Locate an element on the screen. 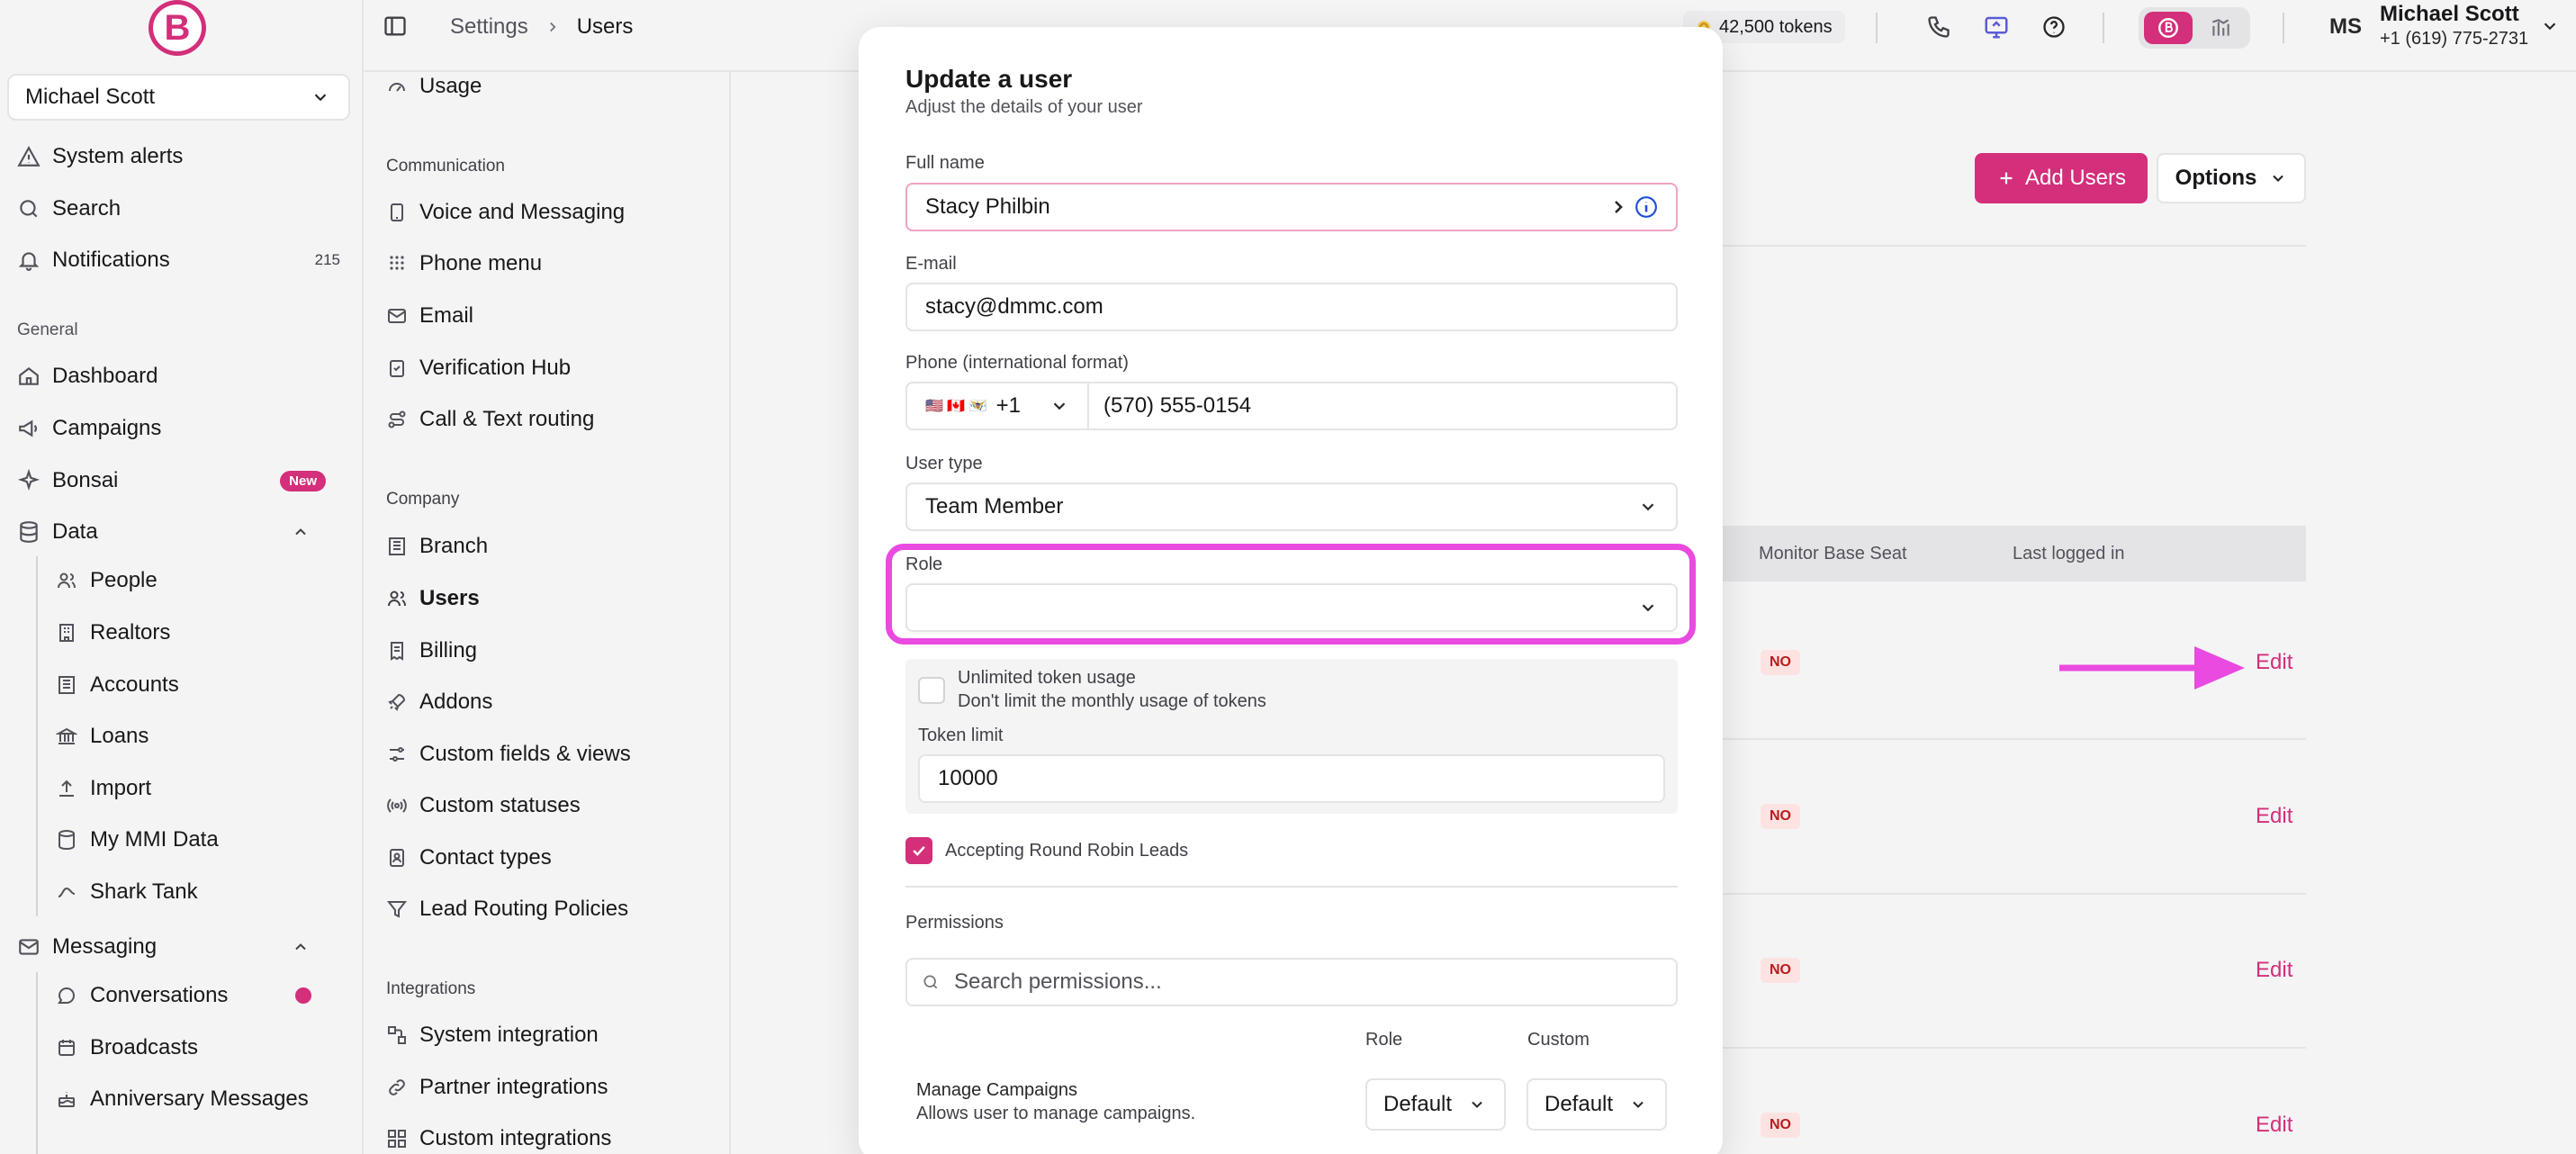 This screenshot has width=2576, height=1154. round-robin-checkbox is located at coordinates (918, 850).